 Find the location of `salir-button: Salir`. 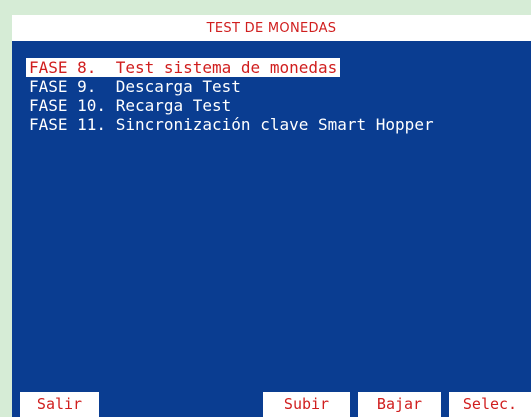

salir-button: Salir is located at coordinates (59, 404).